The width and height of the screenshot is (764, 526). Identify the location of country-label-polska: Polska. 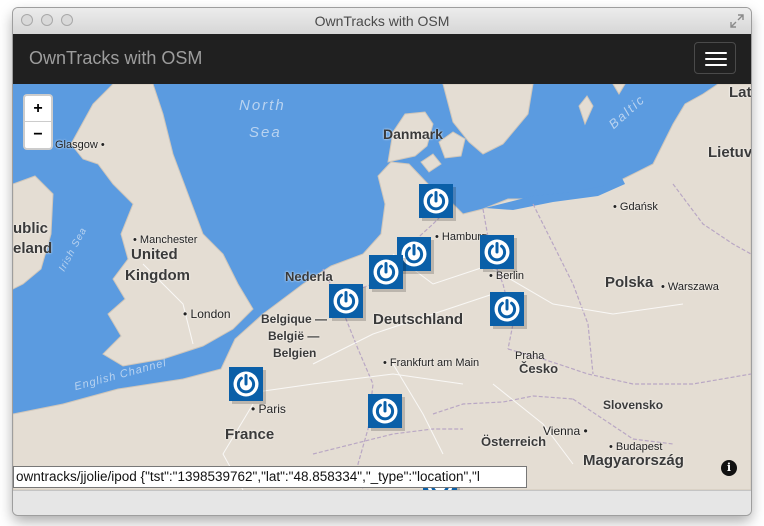
(629, 282).